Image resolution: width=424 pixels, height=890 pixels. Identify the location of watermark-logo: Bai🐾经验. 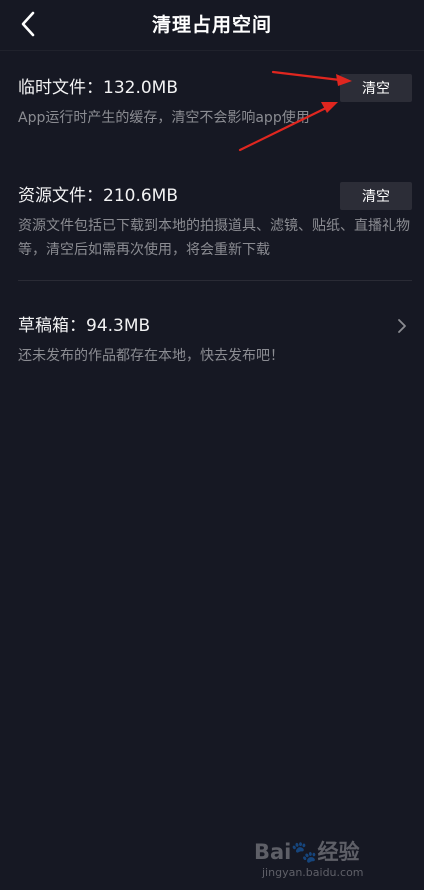
(307, 852).